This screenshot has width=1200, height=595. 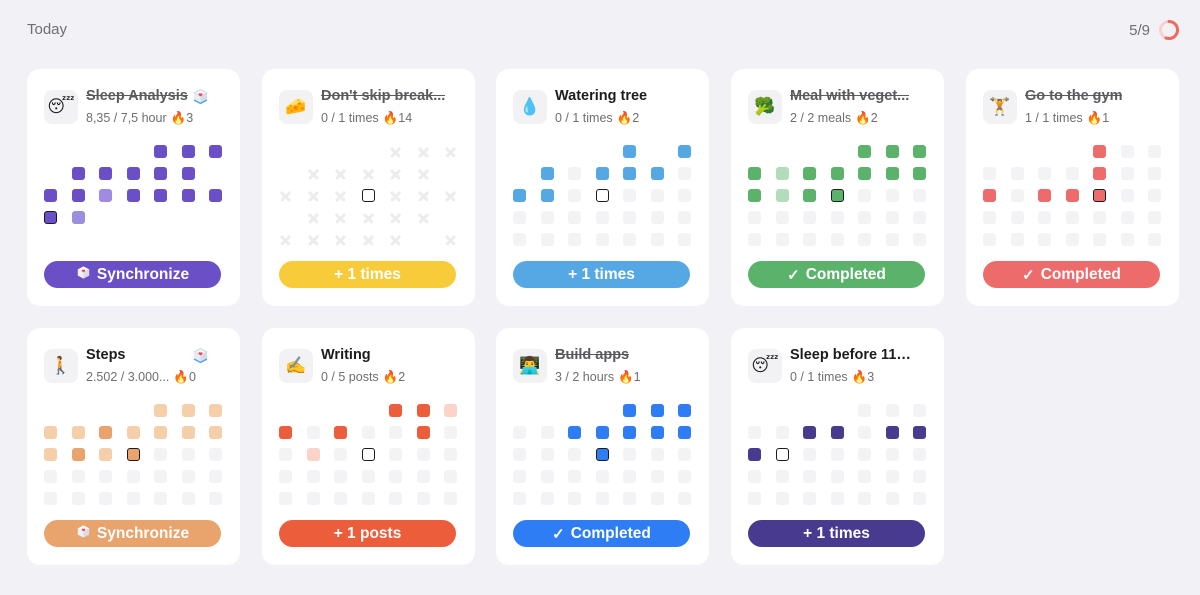 I want to click on habit-progress: 2 / 2 meals 🔥2, so click(x=834, y=118).